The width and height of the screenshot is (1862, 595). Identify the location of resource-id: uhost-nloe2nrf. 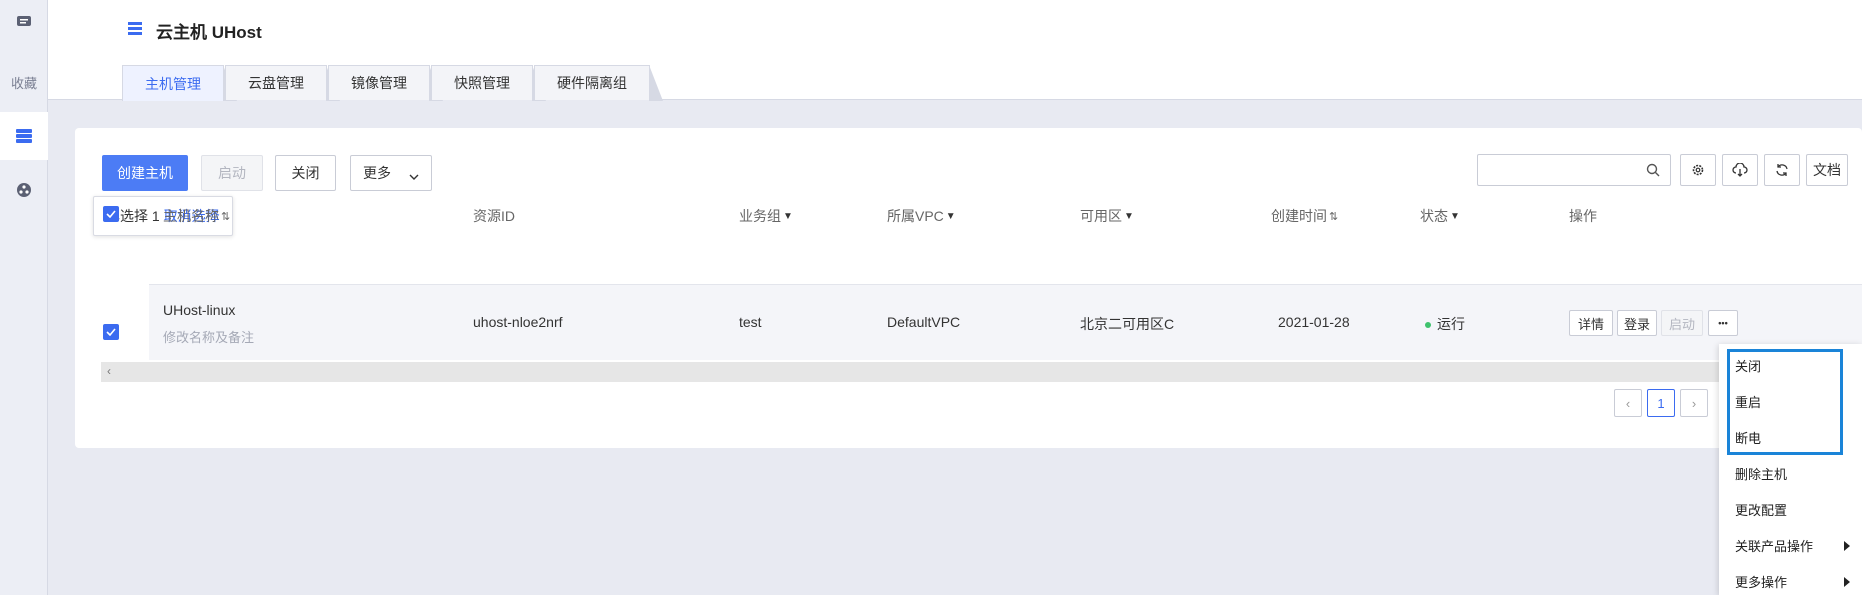
(518, 322).